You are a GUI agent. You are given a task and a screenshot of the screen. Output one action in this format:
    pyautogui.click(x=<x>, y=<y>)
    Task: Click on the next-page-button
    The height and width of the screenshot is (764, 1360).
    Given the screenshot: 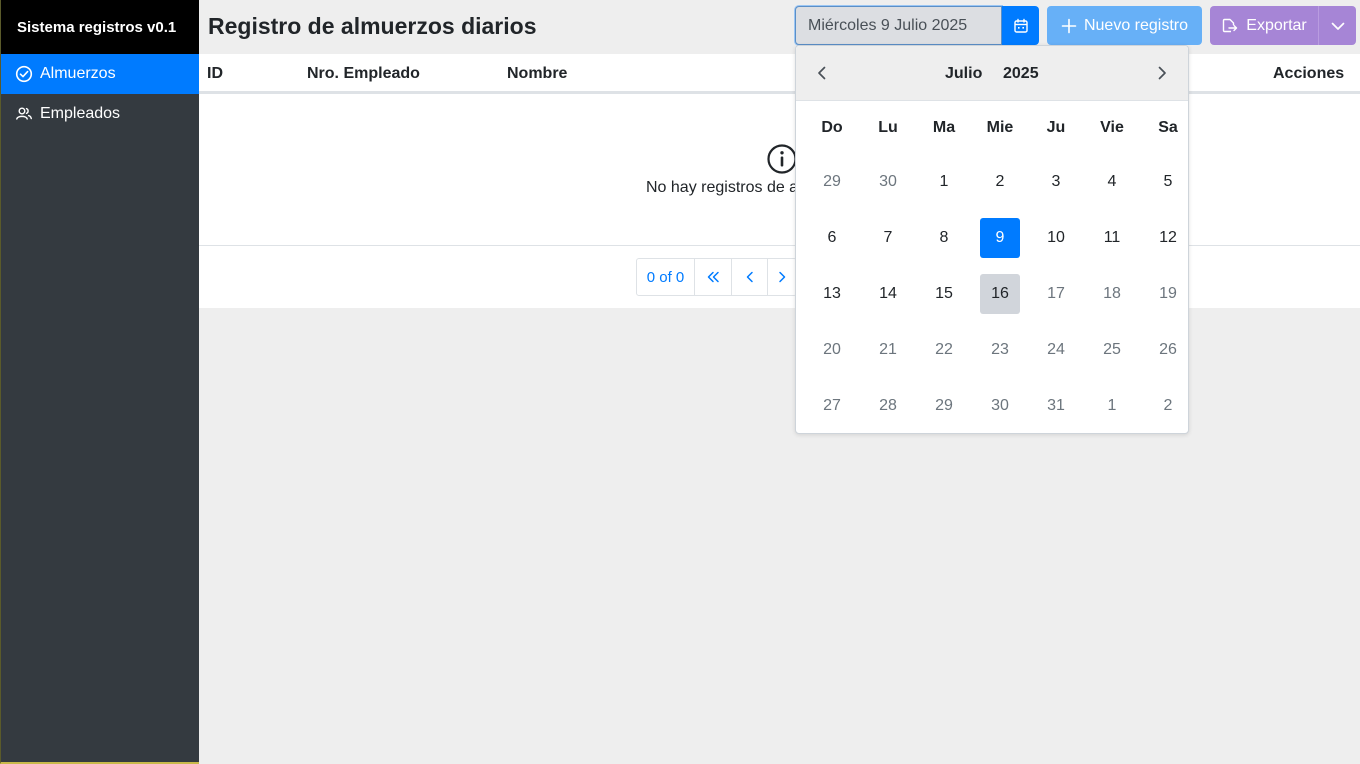 What is the action you would take?
    pyautogui.click(x=782, y=277)
    